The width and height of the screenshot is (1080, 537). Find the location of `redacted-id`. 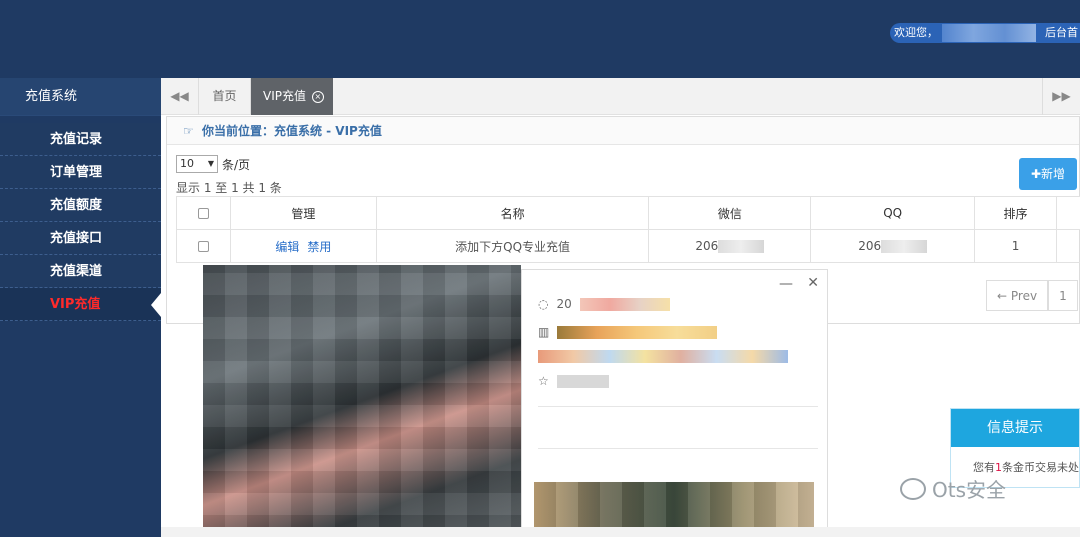

redacted-id is located at coordinates (624, 304).